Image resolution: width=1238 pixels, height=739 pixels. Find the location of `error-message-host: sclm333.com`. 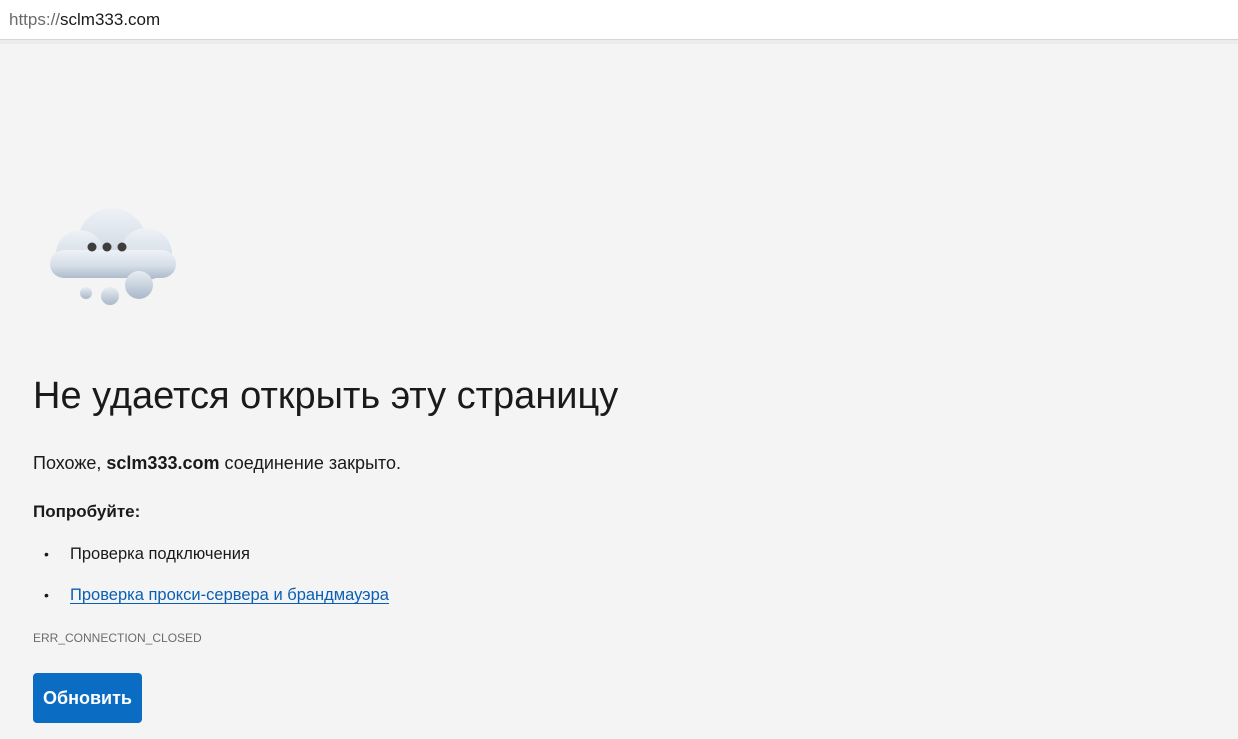

error-message-host: sclm333.com is located at coordinates (163, 463).